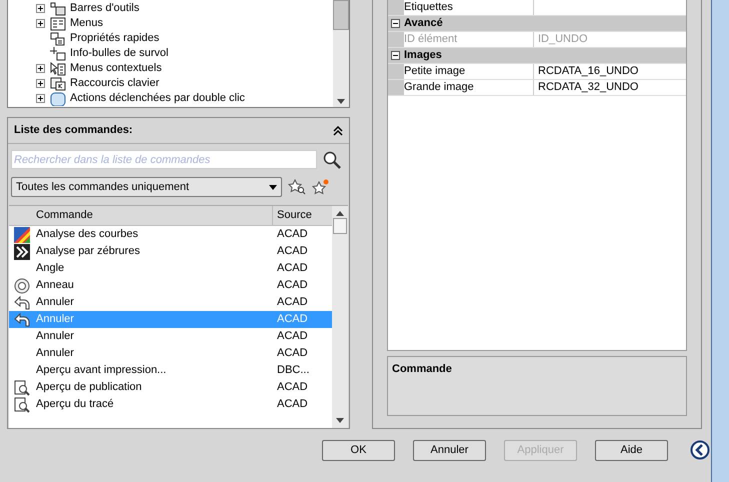 Image resolution: width=729 pixels, height=482 pixels. Describe the element at coordinates (358, 450) in the screenshot. I see `dialog-button: OK` at that location.